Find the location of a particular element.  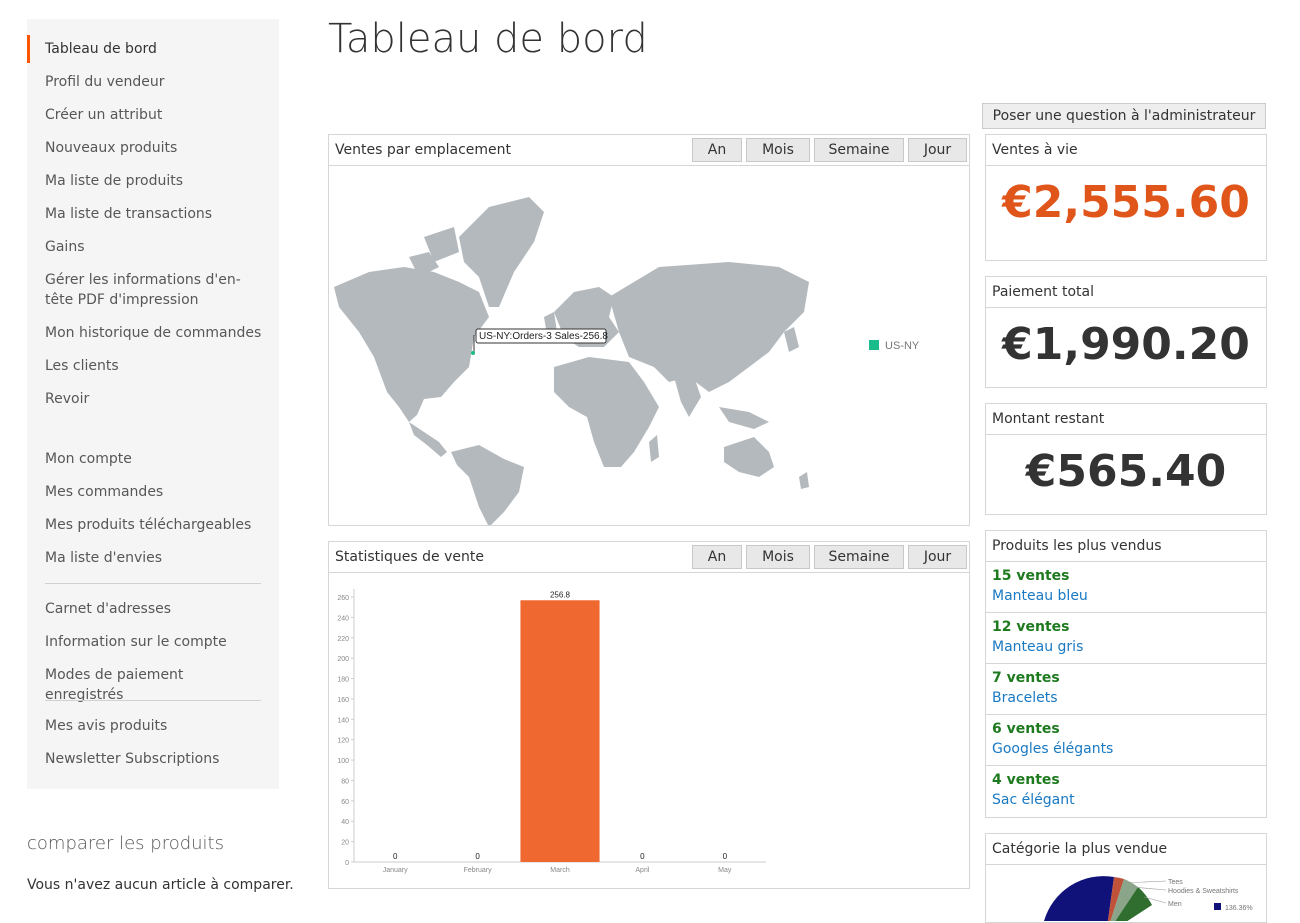

sidebar-item-earnings: Gains is located at coordinates (155, 247).